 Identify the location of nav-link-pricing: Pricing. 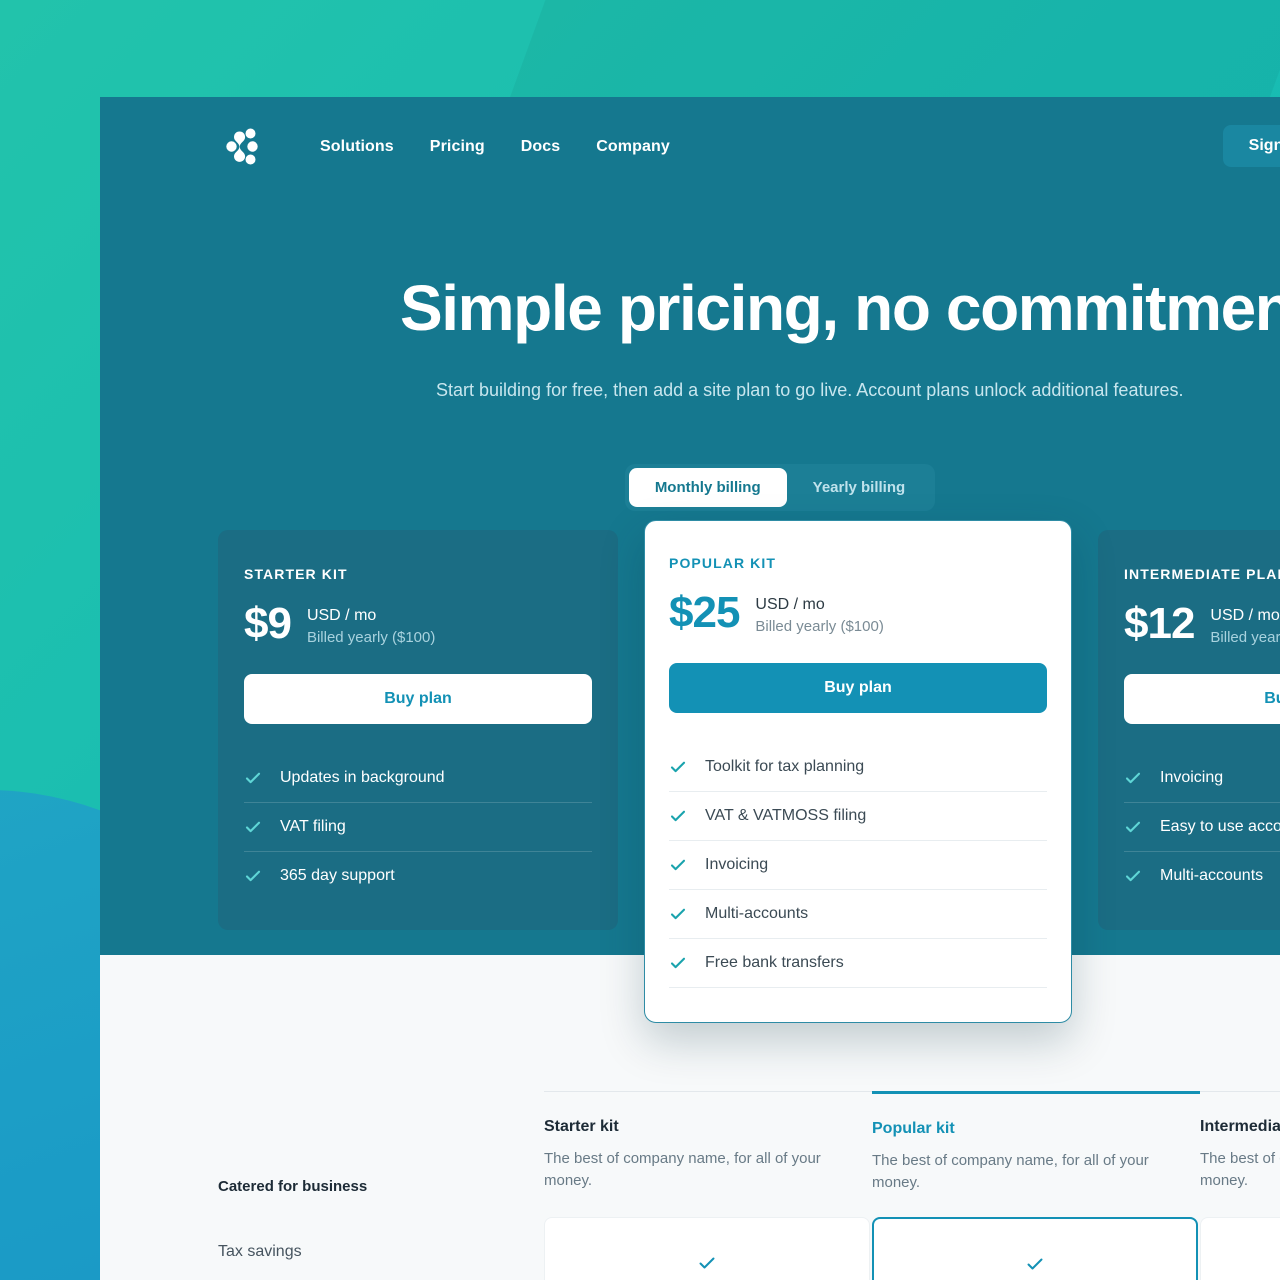
(457, 147).